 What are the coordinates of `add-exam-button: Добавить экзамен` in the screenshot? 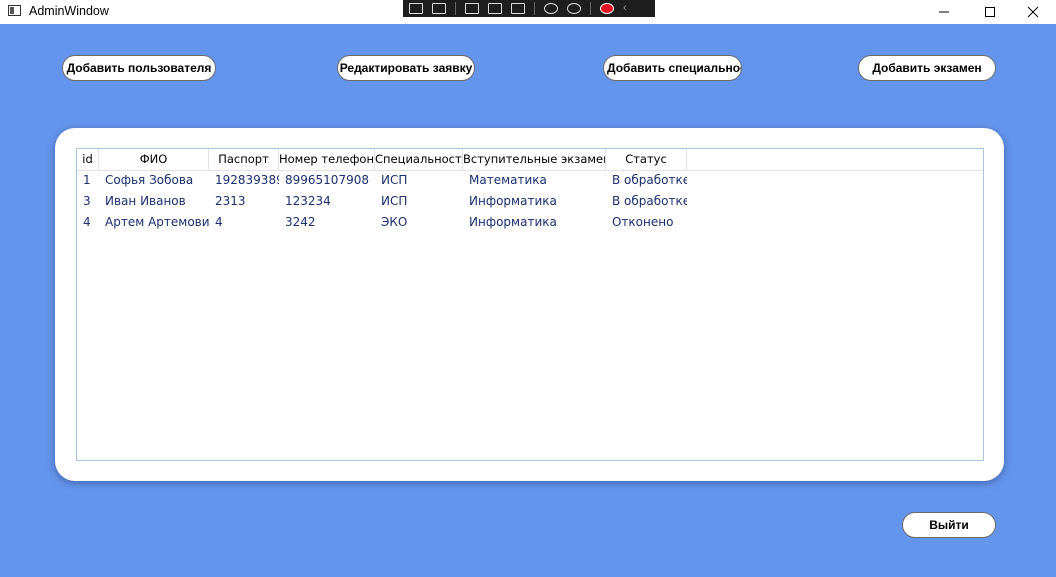 It's located at (927, 68).